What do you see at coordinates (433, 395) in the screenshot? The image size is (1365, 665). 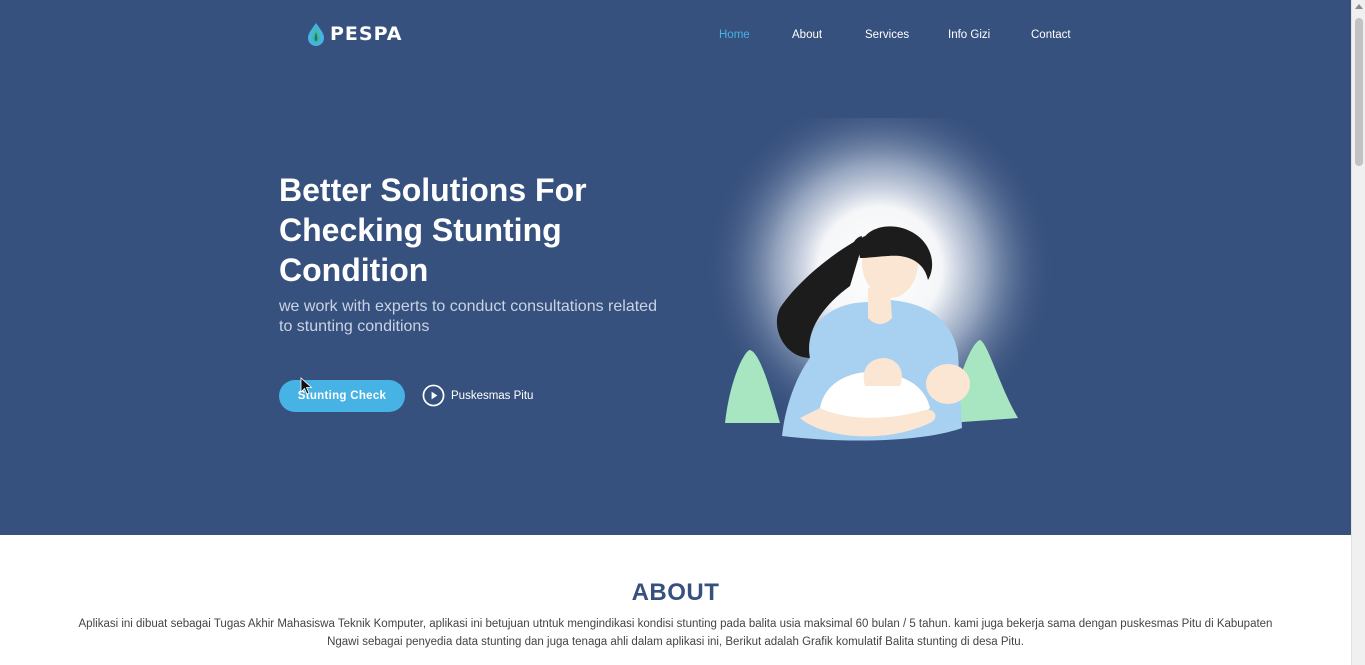 I see `play-circle-icon` at bounding box center [433, 395].